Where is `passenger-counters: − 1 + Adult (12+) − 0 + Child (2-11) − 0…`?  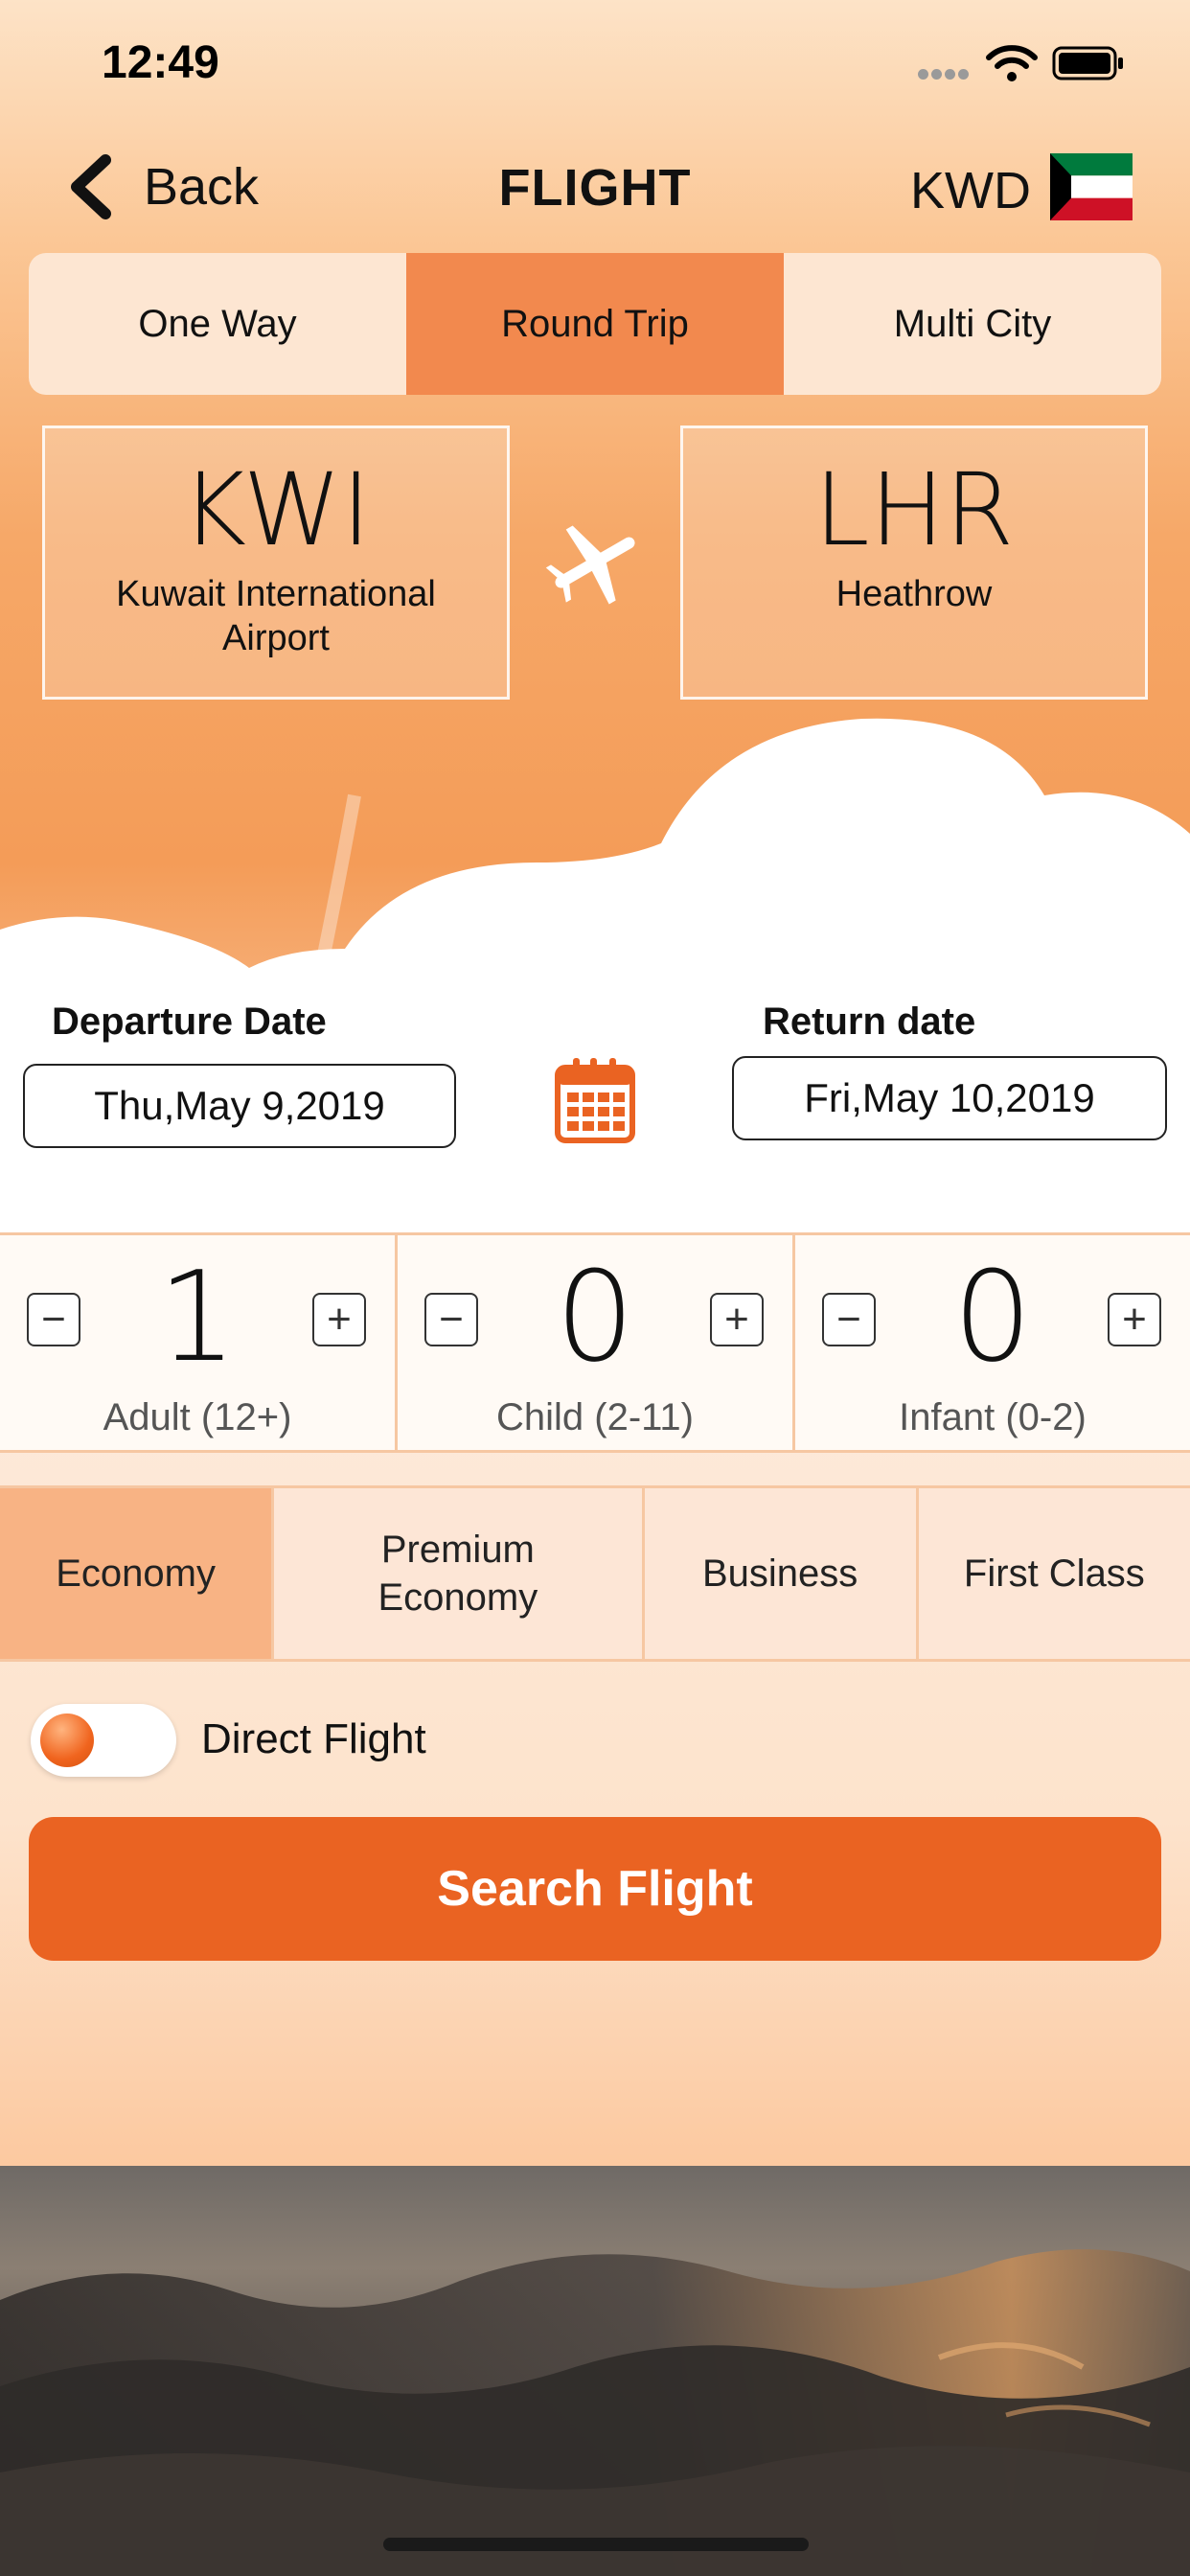
passenger-counters: − 1 + Adult (12+) − 0 + Child (2-11) − 0… is located at coordinates (595, 1342).